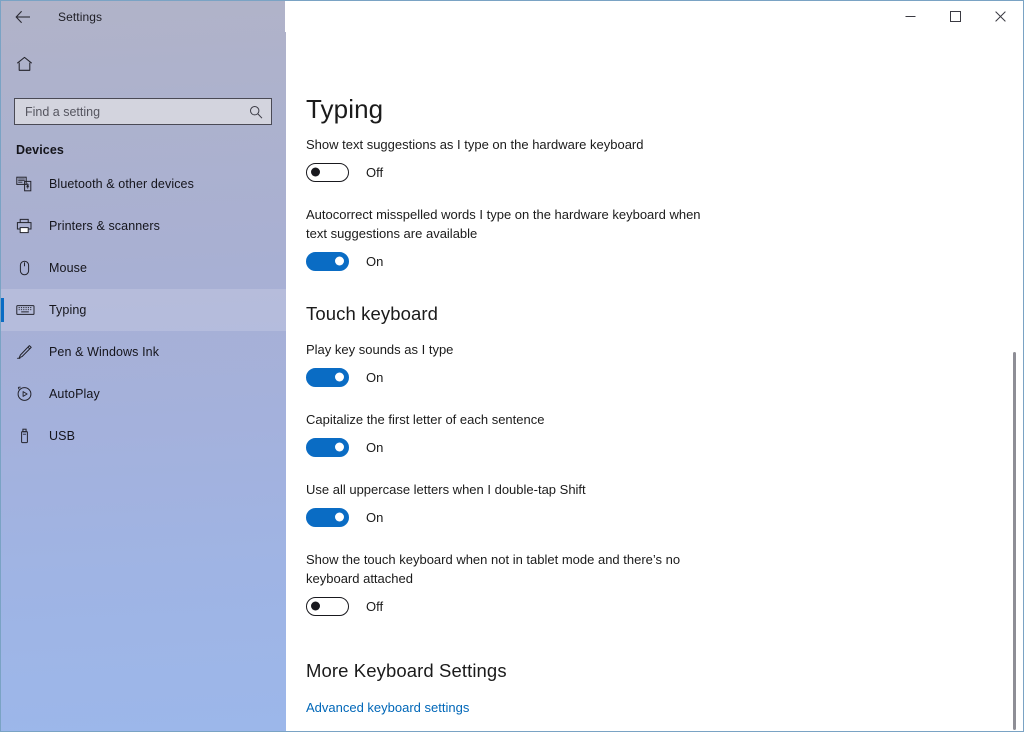 This screenshot has height=732, width=1024. Describe the element at coordinates (380, 349) in the screenshot. I see `setting-label: Play key sounds as I type` at that location.